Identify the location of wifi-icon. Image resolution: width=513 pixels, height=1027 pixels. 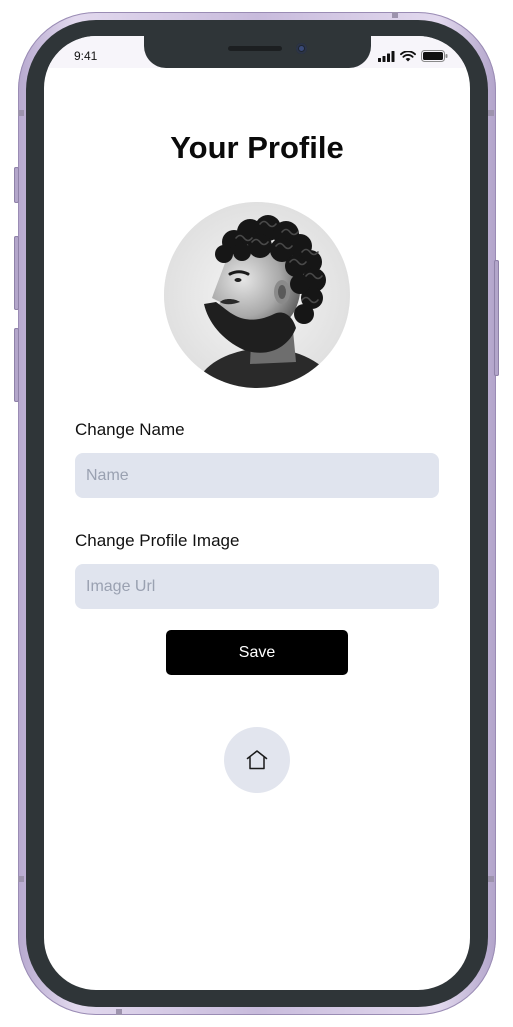
(408, 55).